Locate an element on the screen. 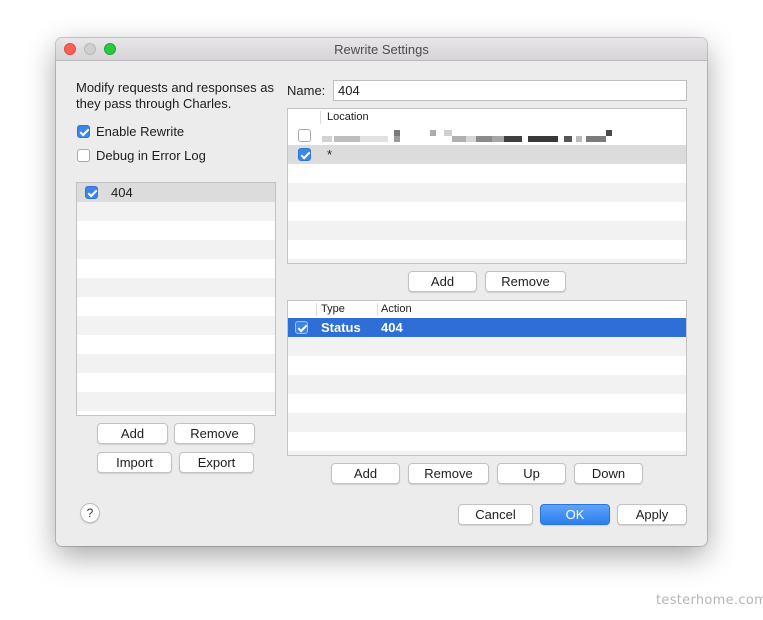 Image resolution: width=763 pixels, height=620 pixels. remove-set-button: Remove is located at coordinates (214, 433).